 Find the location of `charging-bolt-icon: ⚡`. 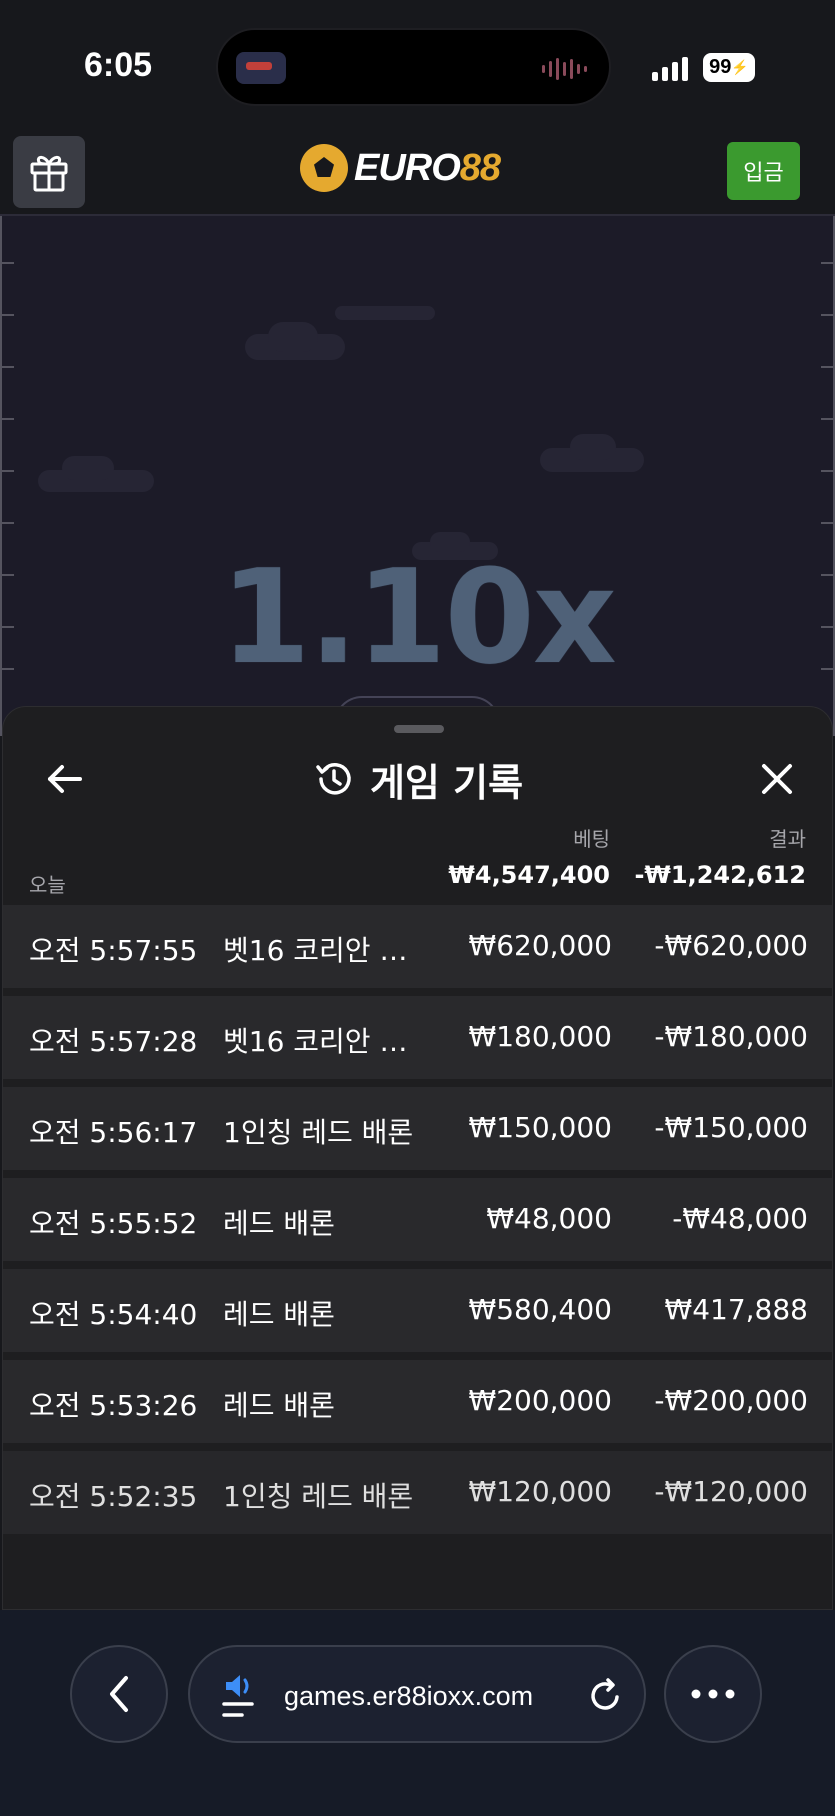

charging-bolt-icon: ⚡ is located at coordinates (740, 67).